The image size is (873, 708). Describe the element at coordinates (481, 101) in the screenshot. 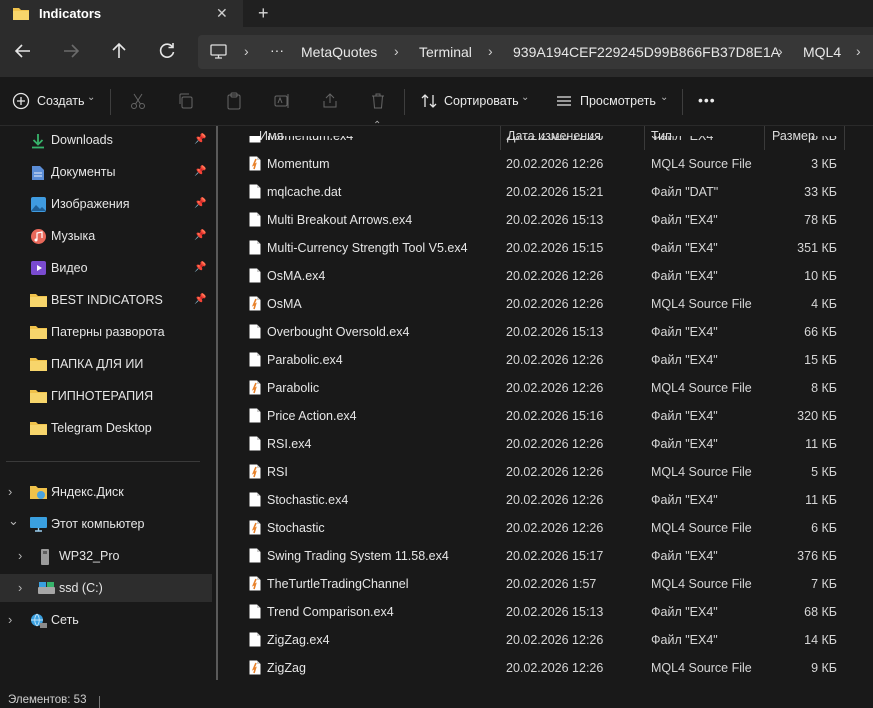

I see `sort-button: Сортировать` at that location.